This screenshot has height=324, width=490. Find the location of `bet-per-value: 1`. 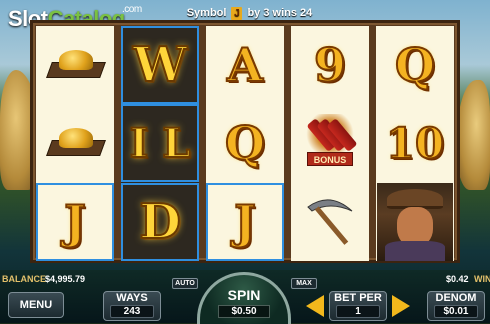

bet-per-value: 1 is located at coordinates (358, 311).